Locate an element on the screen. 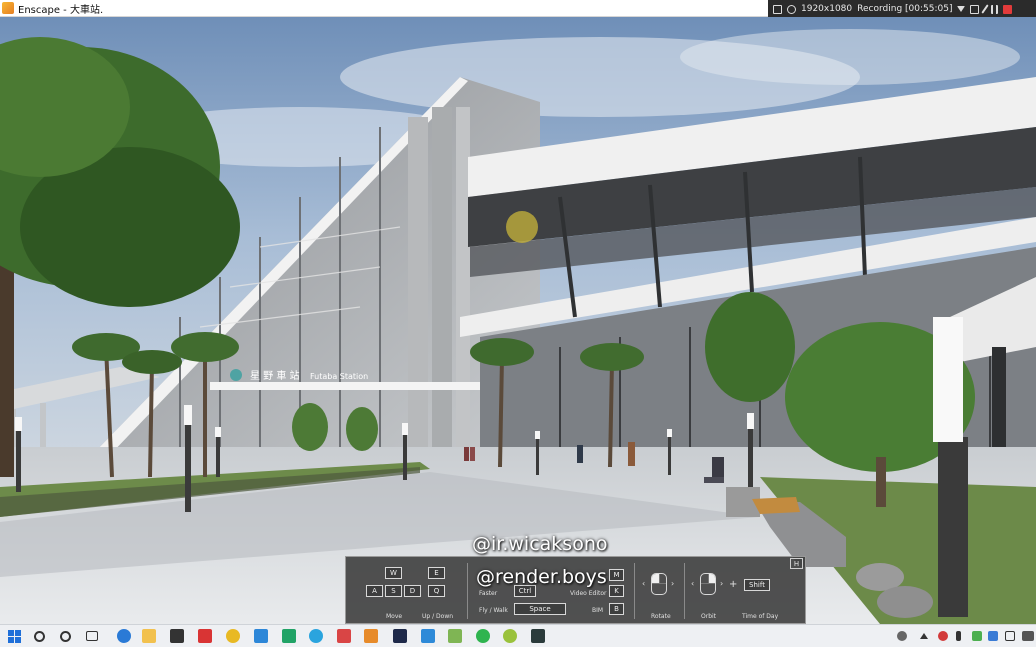 Image resolution: width=1036 pixels, height=647 pixels. sheets-icon is located at coordinates (289, 636).